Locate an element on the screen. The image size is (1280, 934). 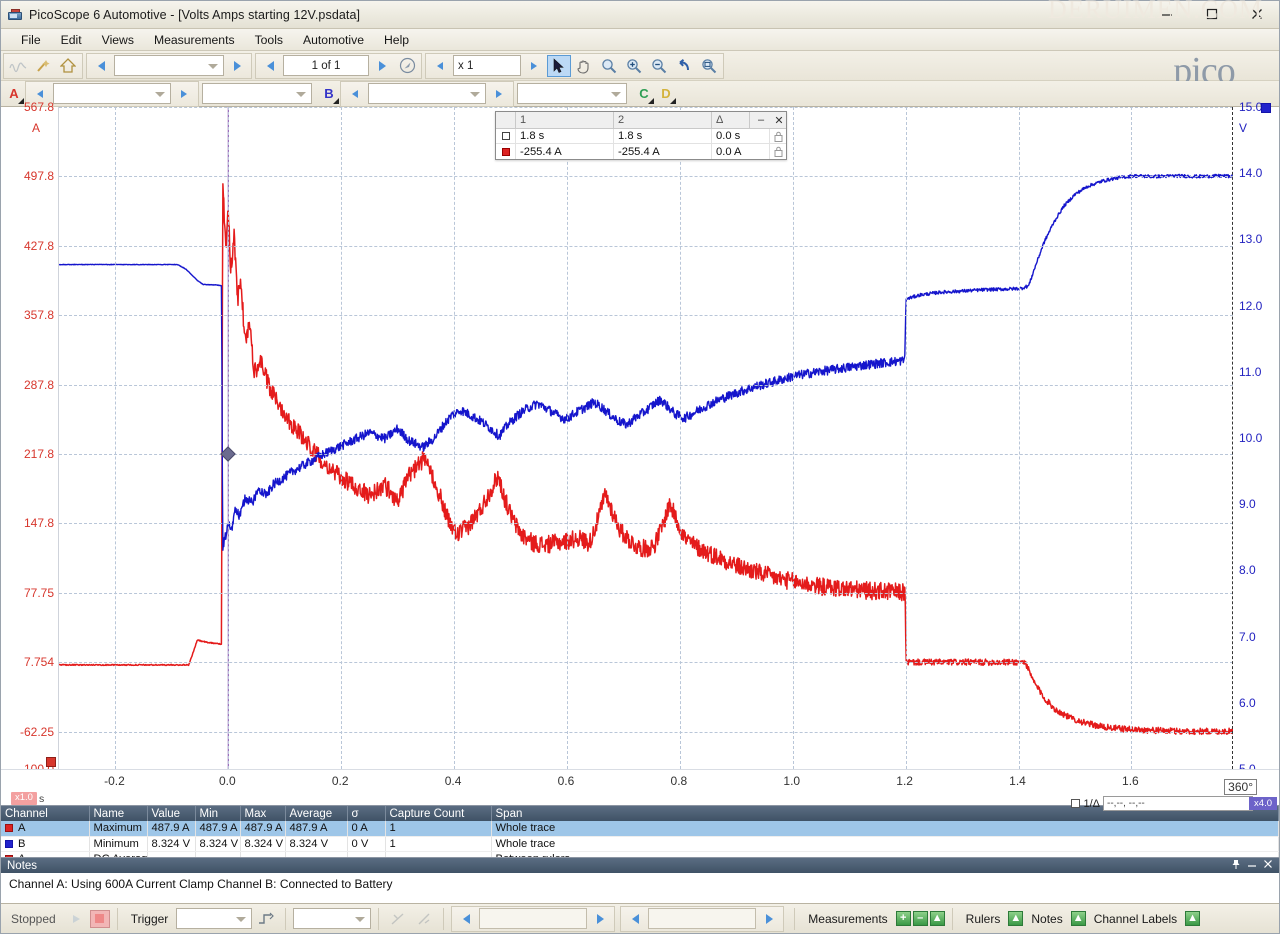
channel-c-badge: C is located at coordinates (644, 94).